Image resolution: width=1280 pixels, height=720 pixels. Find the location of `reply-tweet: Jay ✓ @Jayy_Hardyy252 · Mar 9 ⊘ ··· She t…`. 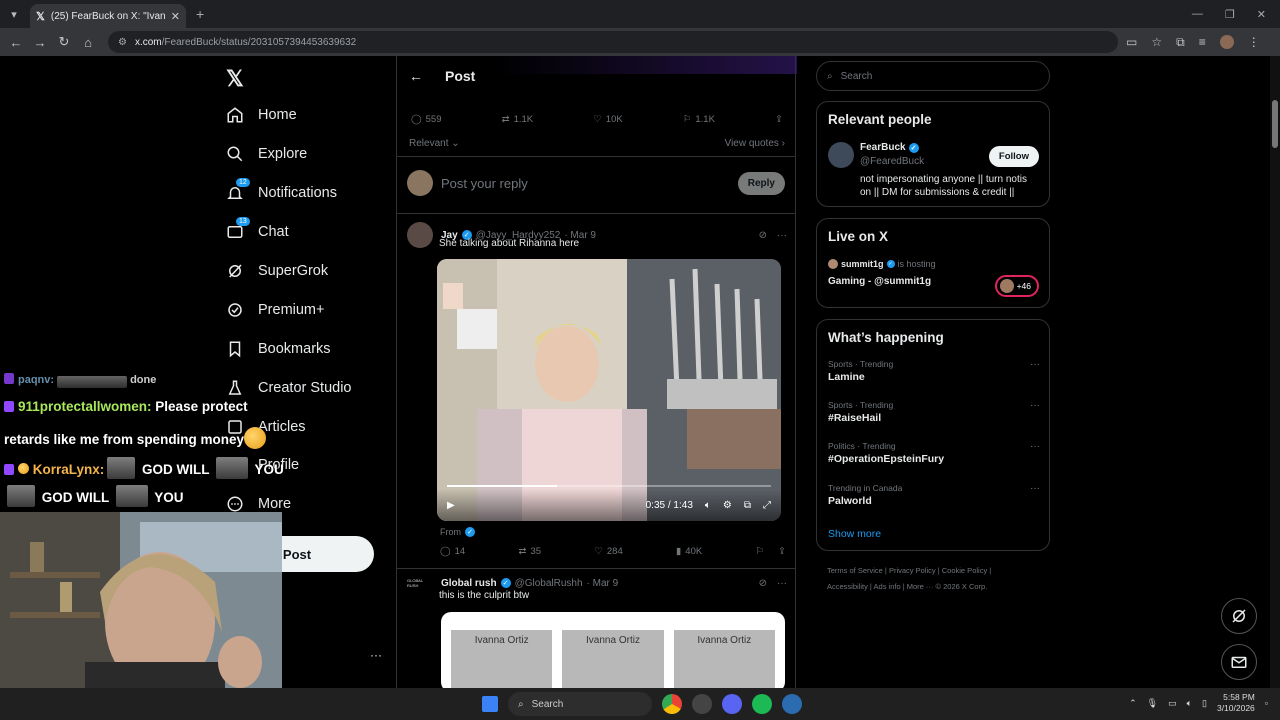

reply-tweet: Jay ✓ @Jayy_Hardyy252 · Mar 9 ⊘ ··· She t… is located at coordinates (597, 371).